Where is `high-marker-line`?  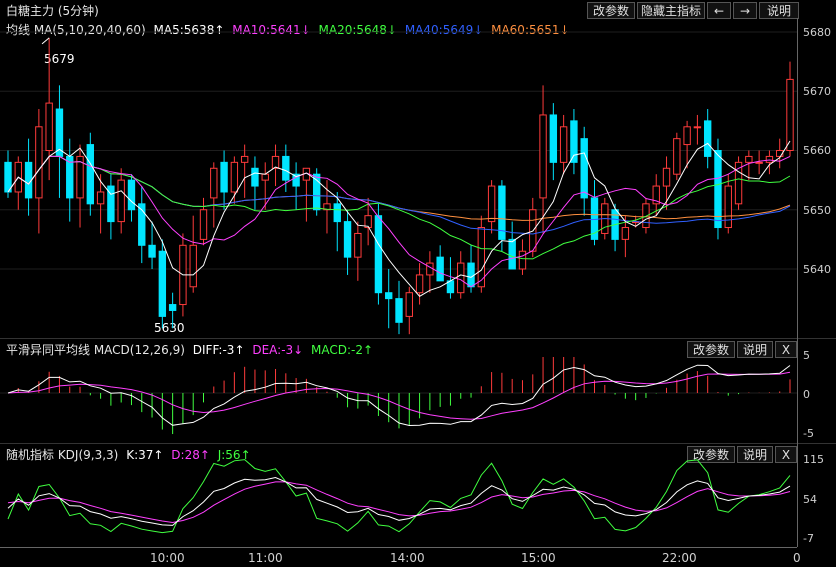 high-marker-line is located at coordinates (45, 41).